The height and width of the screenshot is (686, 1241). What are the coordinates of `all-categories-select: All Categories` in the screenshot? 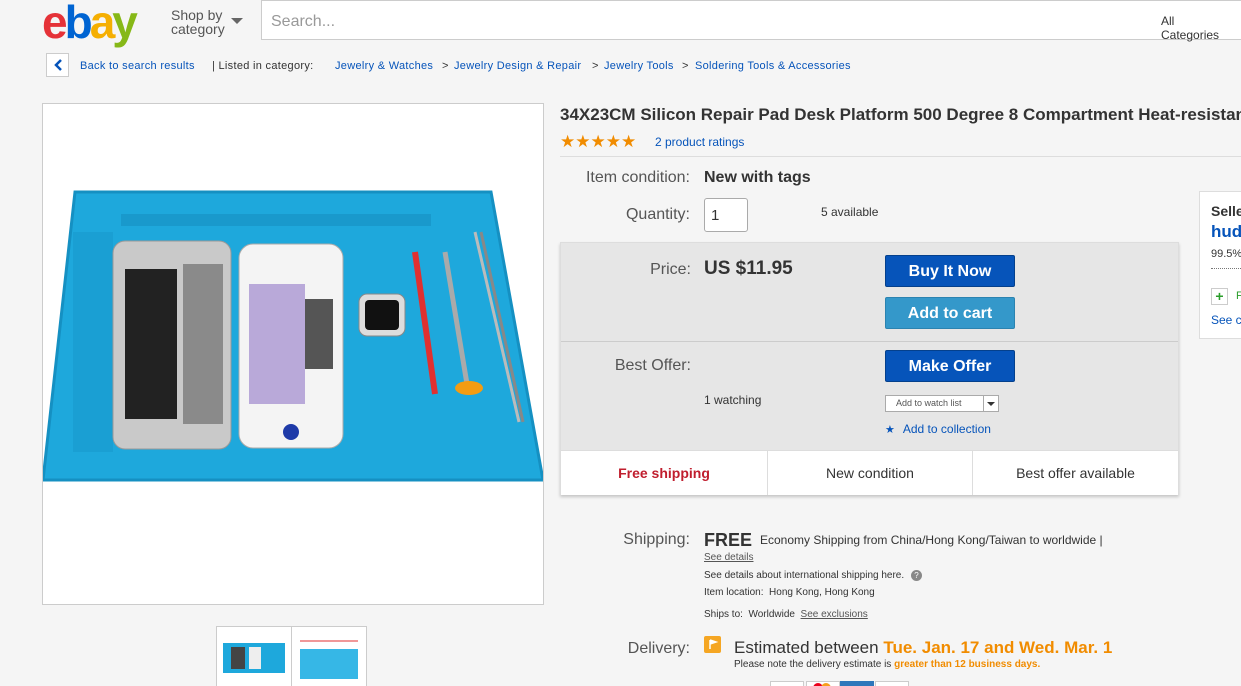 It's located at (1193, 21).